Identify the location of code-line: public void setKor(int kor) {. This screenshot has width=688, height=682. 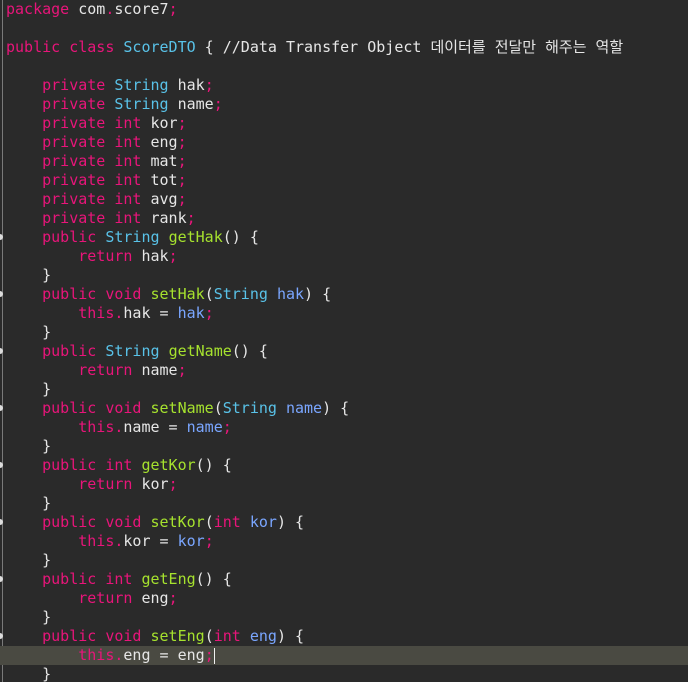
(344, 522).